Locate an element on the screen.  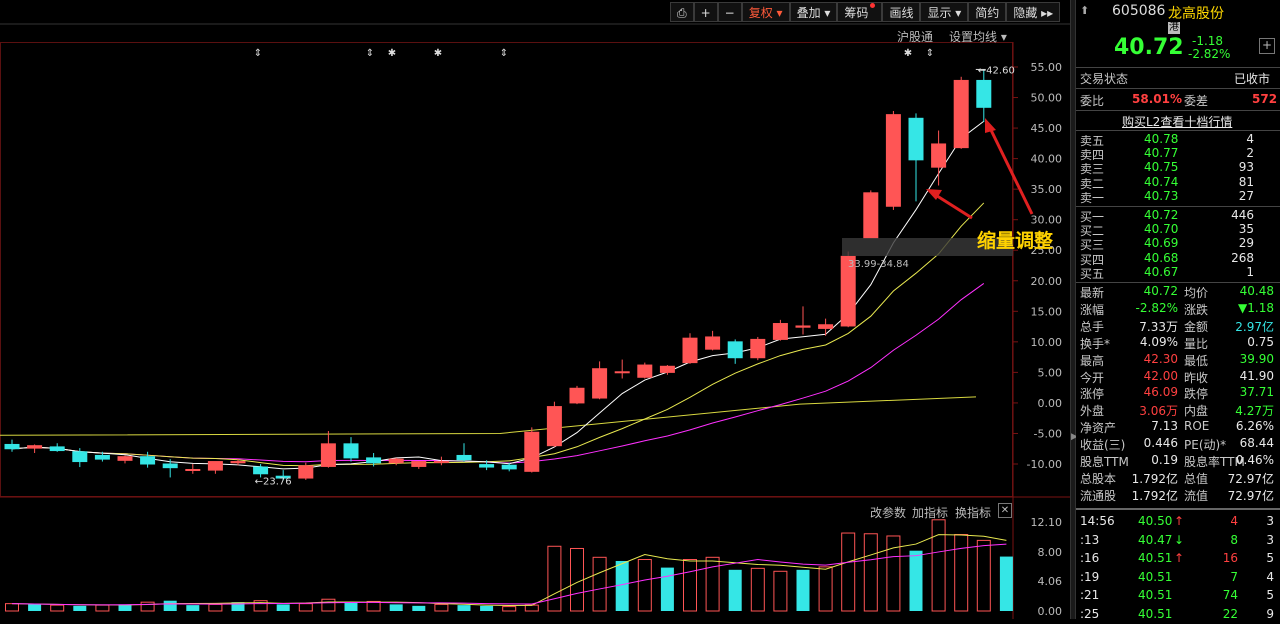
stat-row-cell: 涨跌 is located at coordinates (1196, 309).